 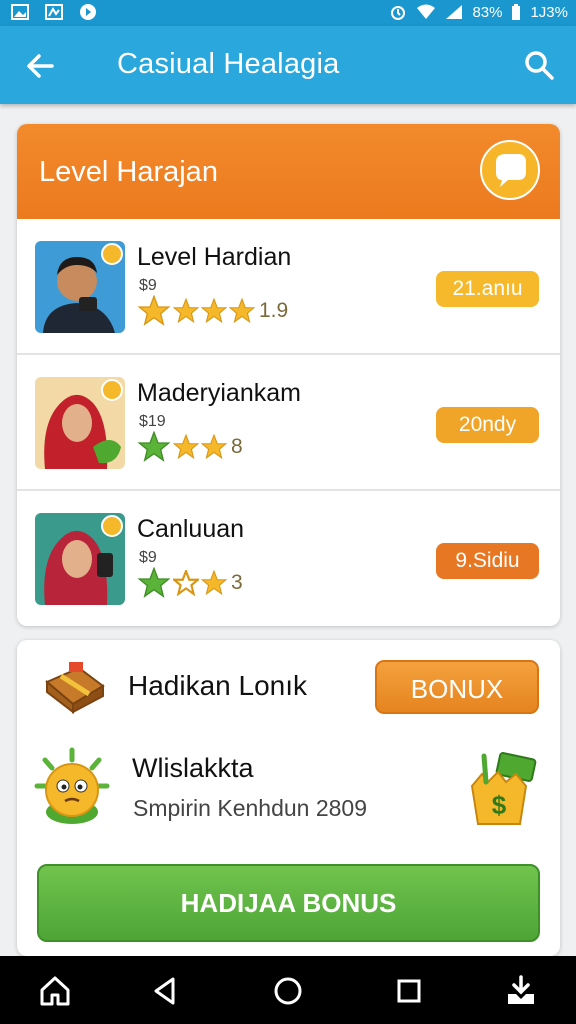 I want to click on chat-bubble-icon, so click(x=510, y=172).